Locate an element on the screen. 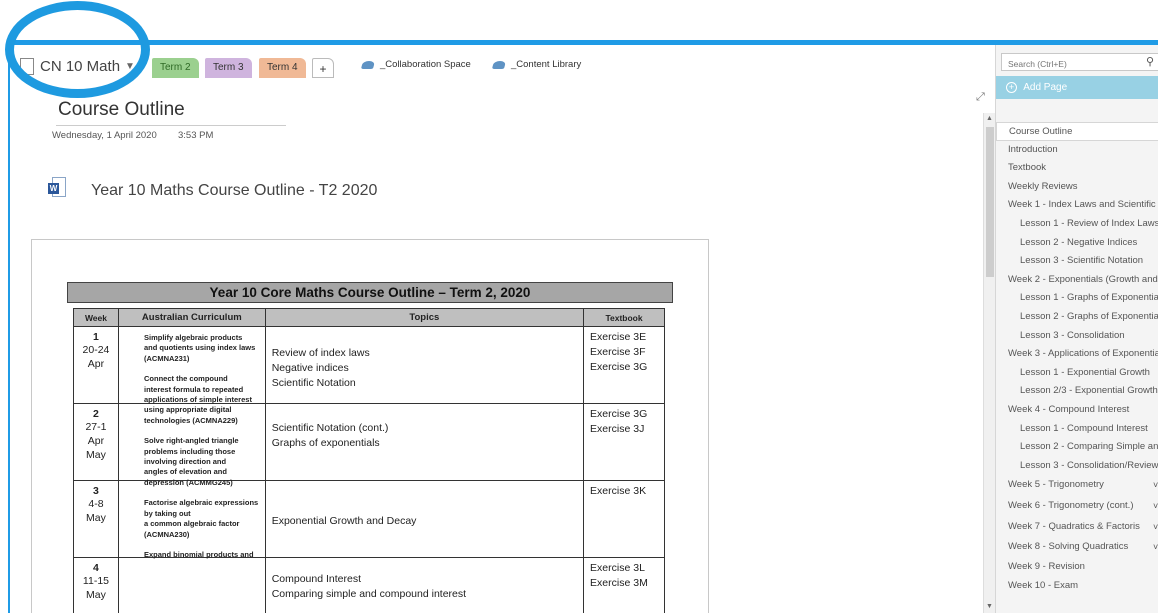 The image size is (1158, 613). page-item-label: Week 6 - Trigonometry (cont.) is located at coordinates (1071, 505).